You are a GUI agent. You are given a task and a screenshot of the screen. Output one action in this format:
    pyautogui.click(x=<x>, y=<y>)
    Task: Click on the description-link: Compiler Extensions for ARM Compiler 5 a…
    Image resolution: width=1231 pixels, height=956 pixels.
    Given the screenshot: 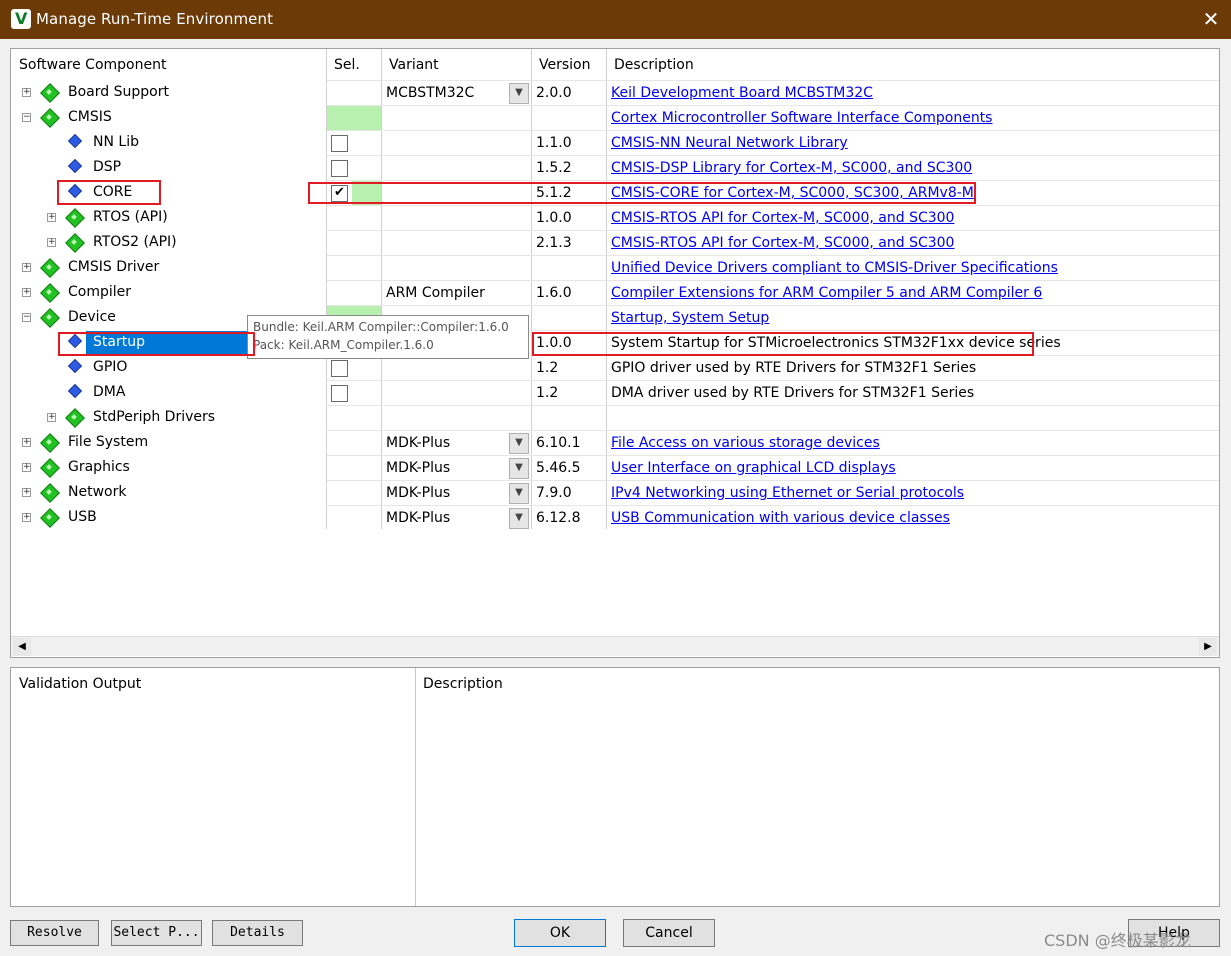 What is the action you would take?
    pyautogui.click(x=826, y=293)
    